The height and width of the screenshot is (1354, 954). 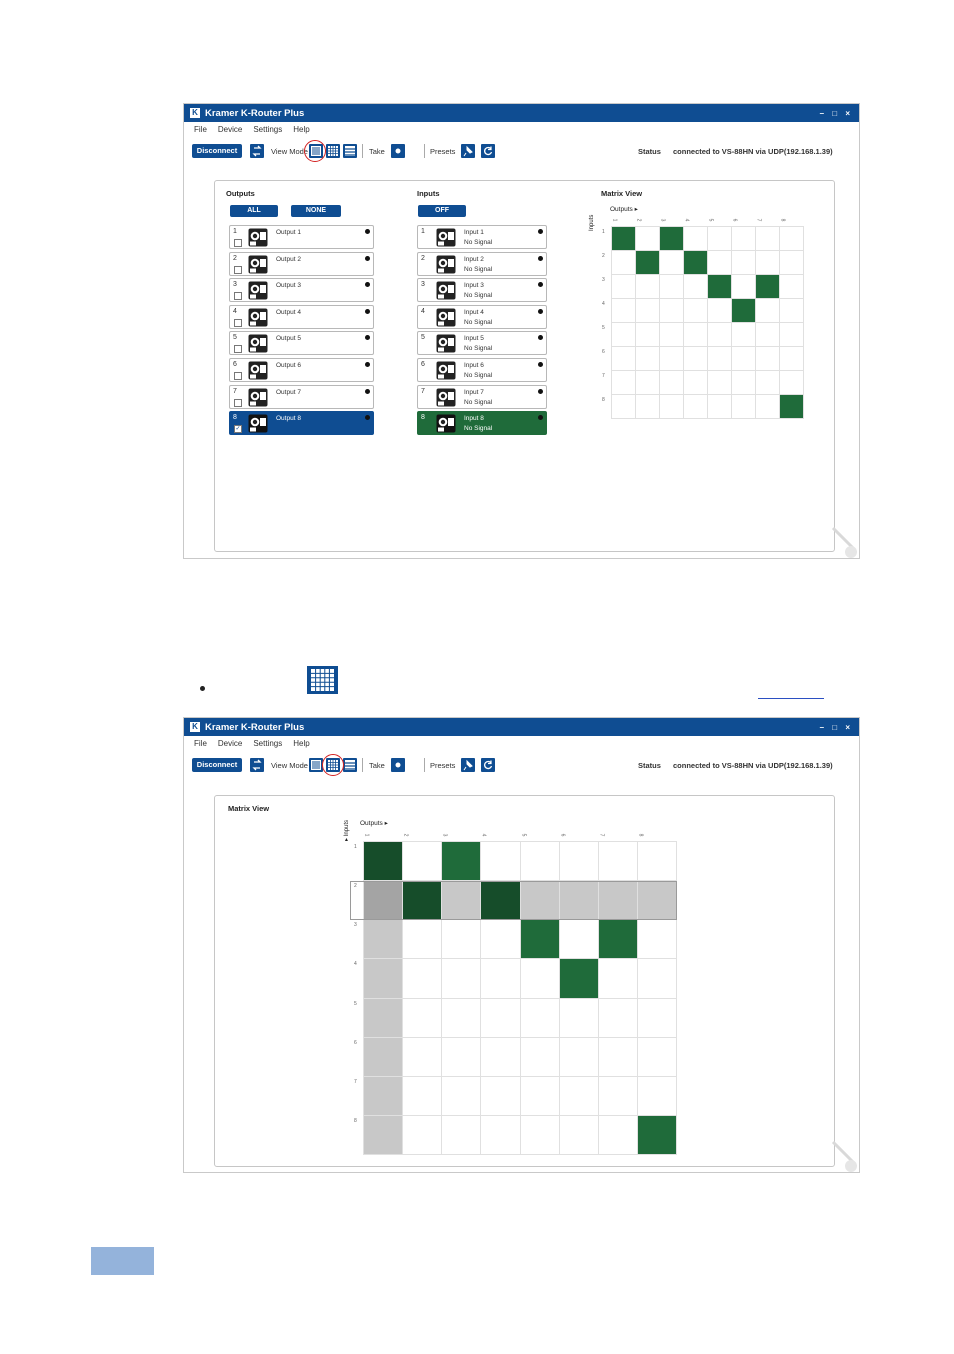 What do you see at coordinates (301, 237) in the screenshot?
I see `output-card: 1 Output 1` at bounding box center [301, 237].